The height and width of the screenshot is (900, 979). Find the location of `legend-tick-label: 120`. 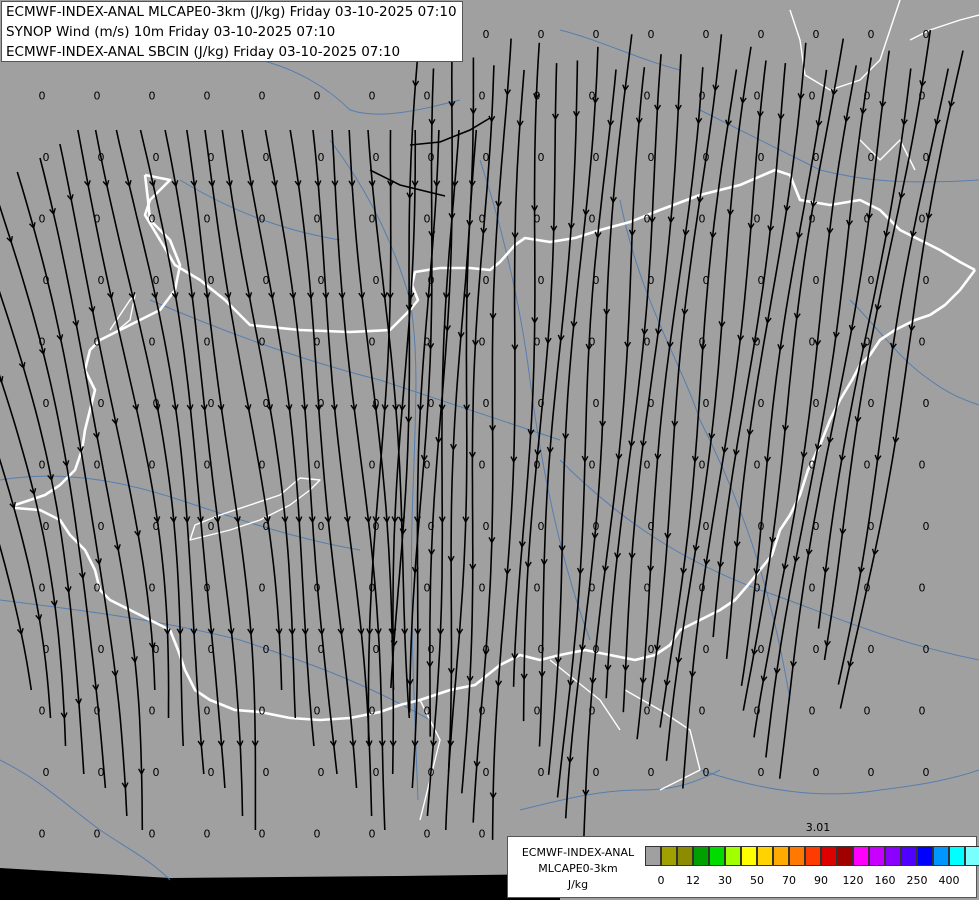

legend-tick-label: 120 is located at coordinates (853, 880).